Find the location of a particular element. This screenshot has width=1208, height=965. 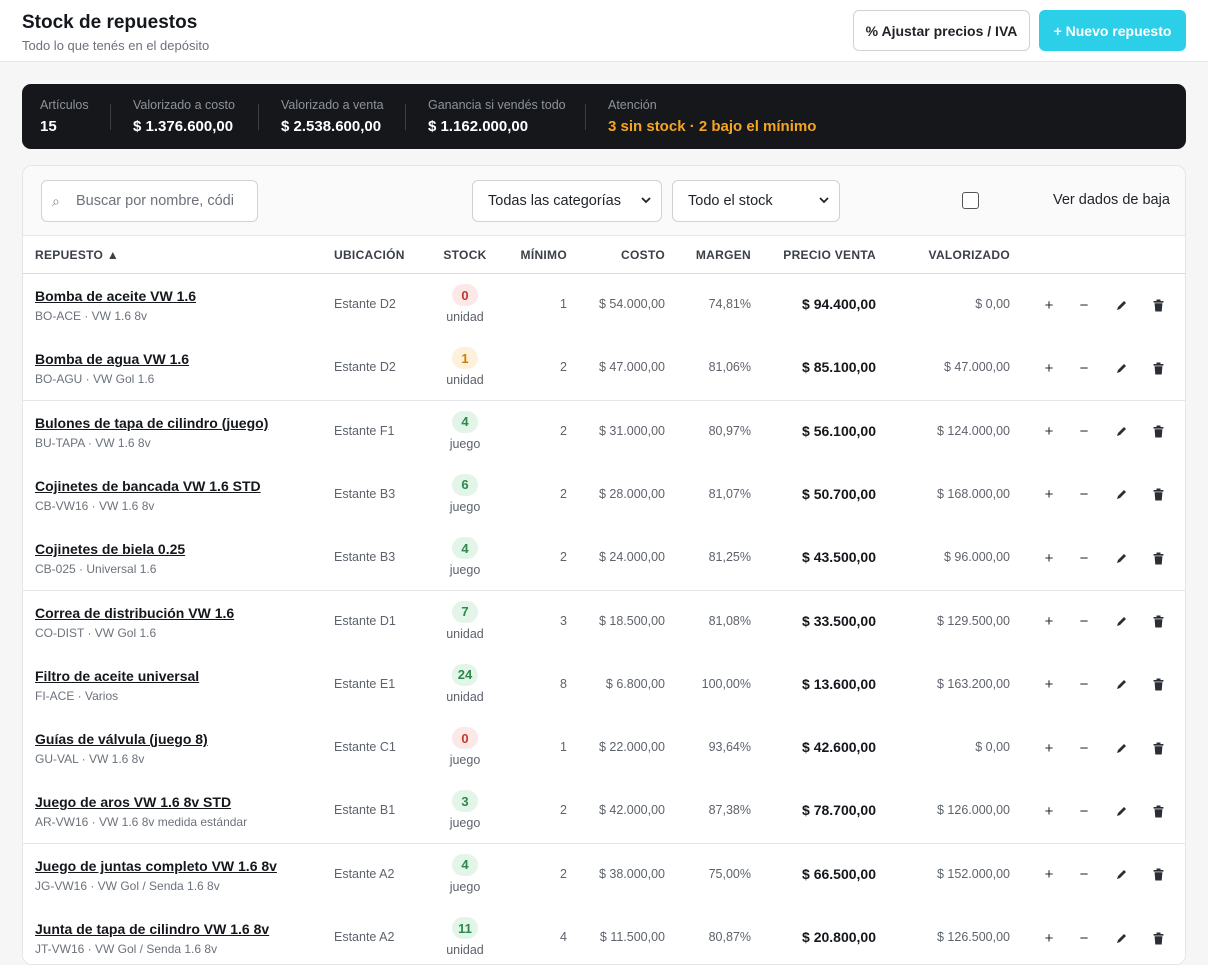

part-name-link: Cojinetes de biela 0.25 is located at coordinates (110, 549).